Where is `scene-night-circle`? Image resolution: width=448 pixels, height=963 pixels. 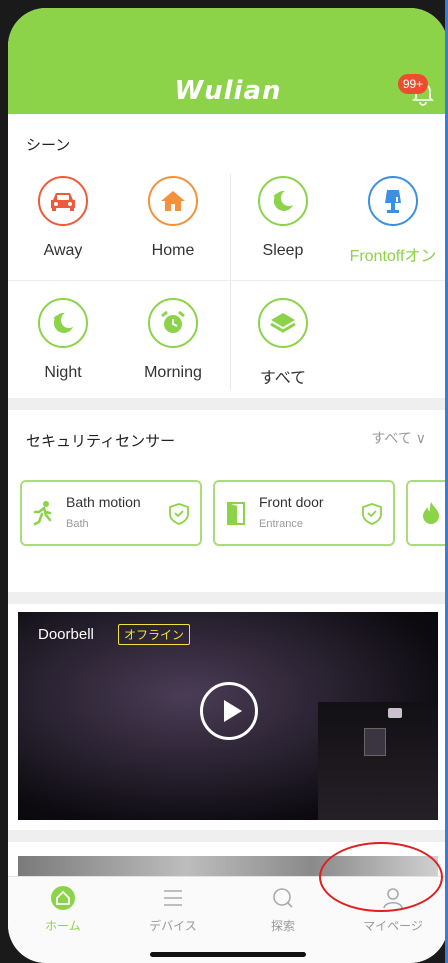
scene-night-circle is located at coordinates (63, 323).